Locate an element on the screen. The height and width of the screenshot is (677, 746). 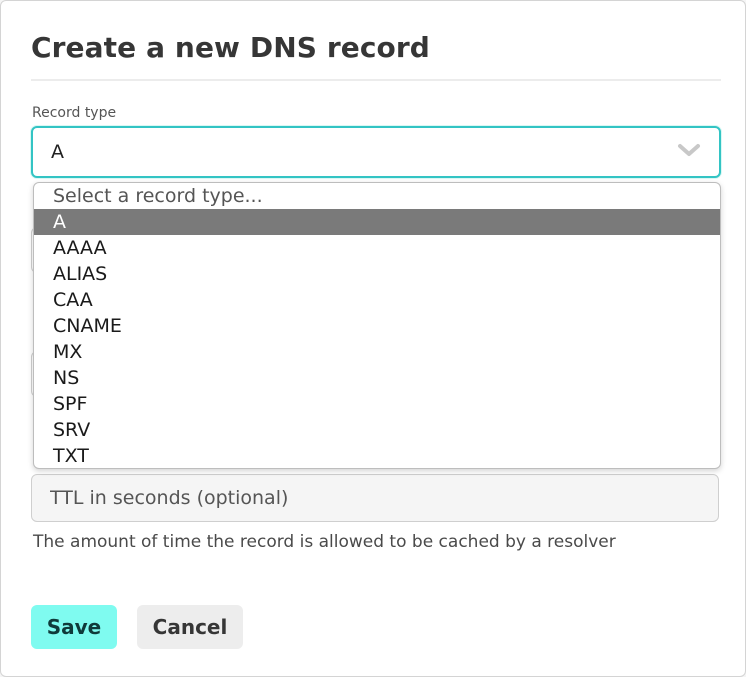
record-type-option: CNAME is located at coordinates (377, 326).